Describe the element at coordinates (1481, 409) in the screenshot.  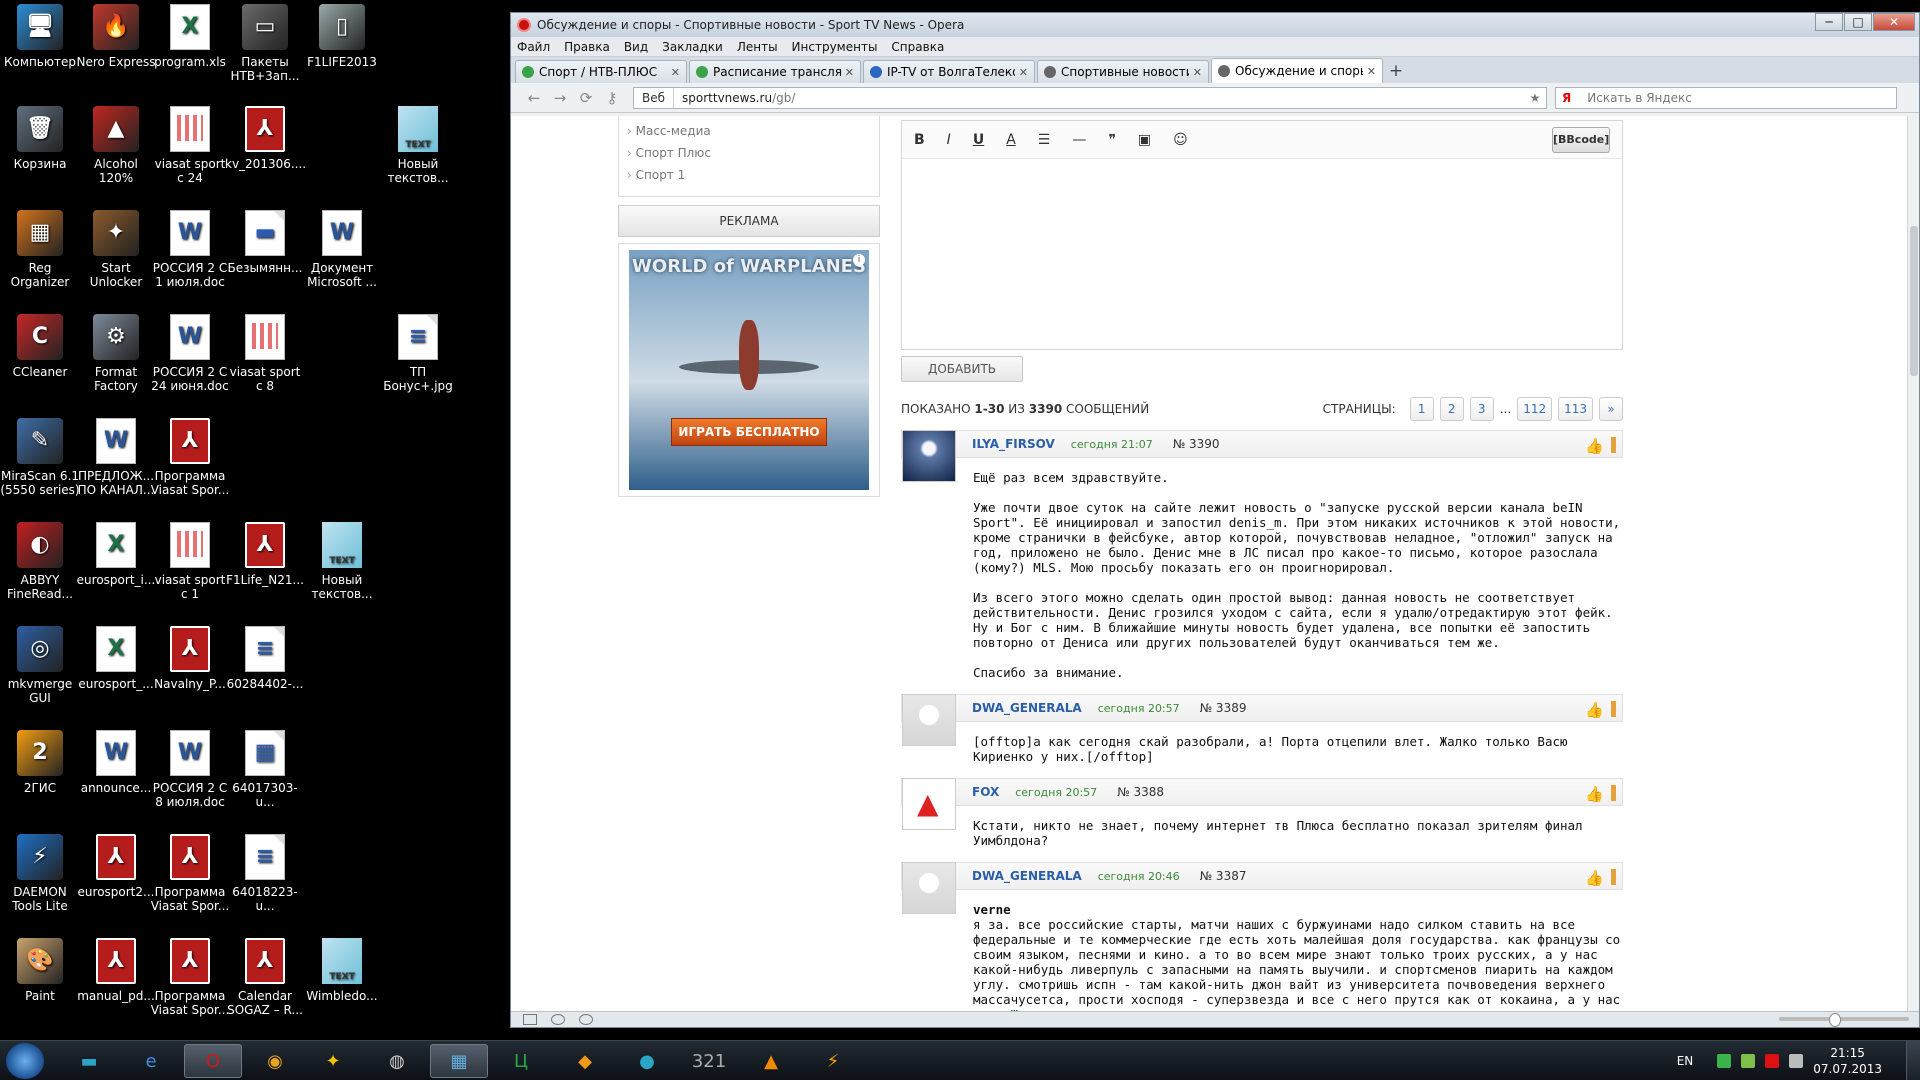
I see `page-link: 3` at that location.